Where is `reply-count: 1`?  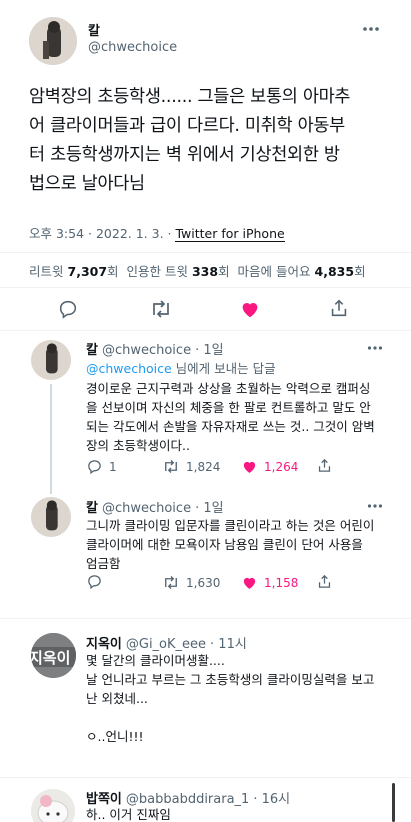 reply-count: 1 is located at coordinates (113, 466).